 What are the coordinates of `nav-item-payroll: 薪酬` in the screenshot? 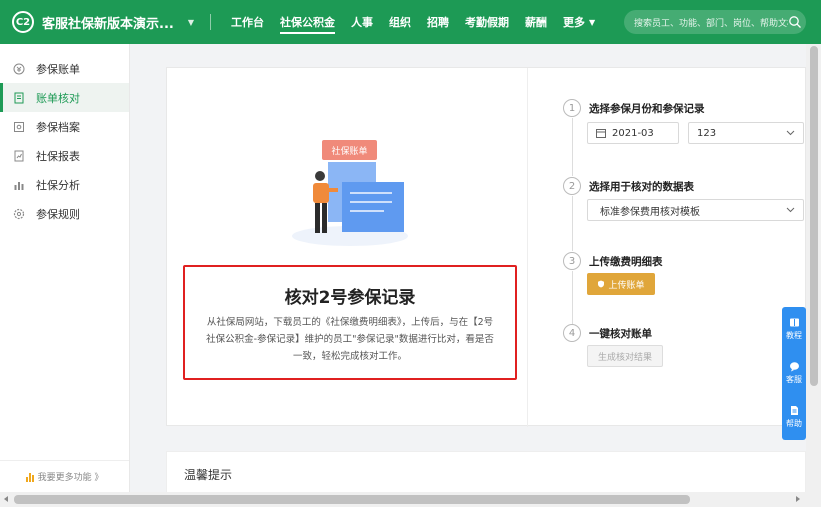 It's located at (536, 22).